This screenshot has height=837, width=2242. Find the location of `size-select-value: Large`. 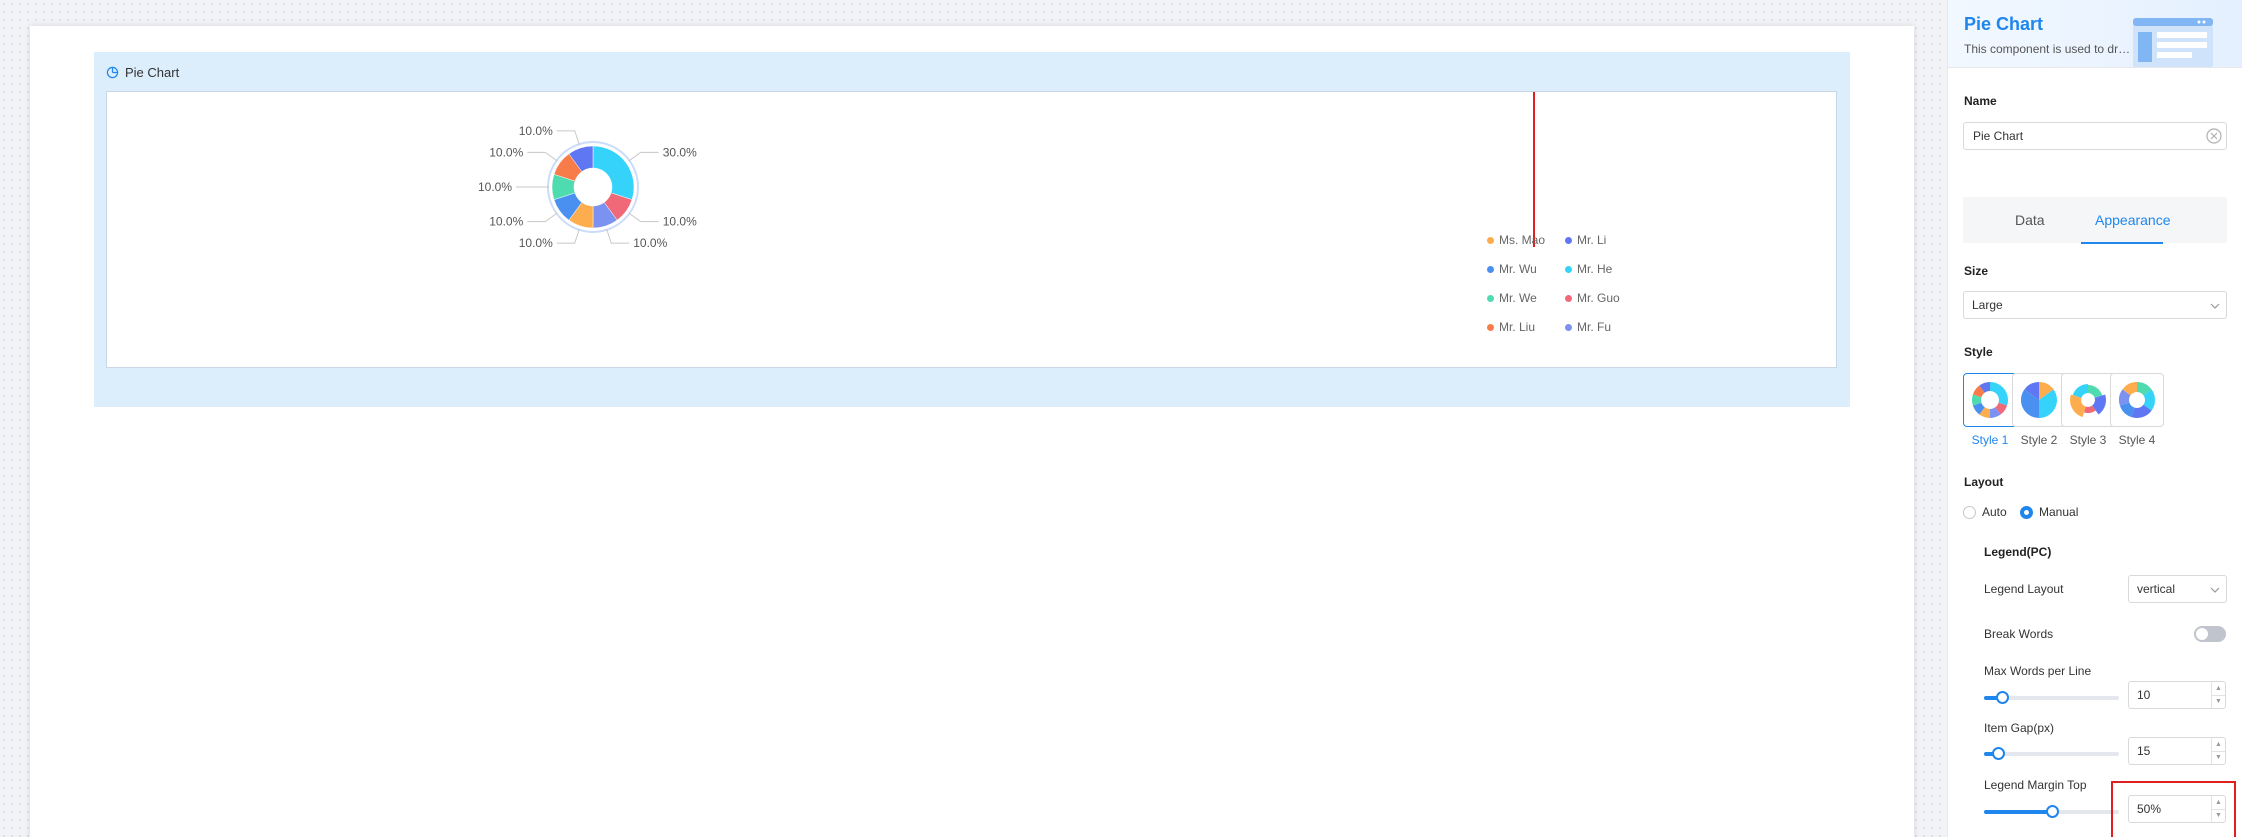

size-select-value: Large is located at coordinates (1987, 305).